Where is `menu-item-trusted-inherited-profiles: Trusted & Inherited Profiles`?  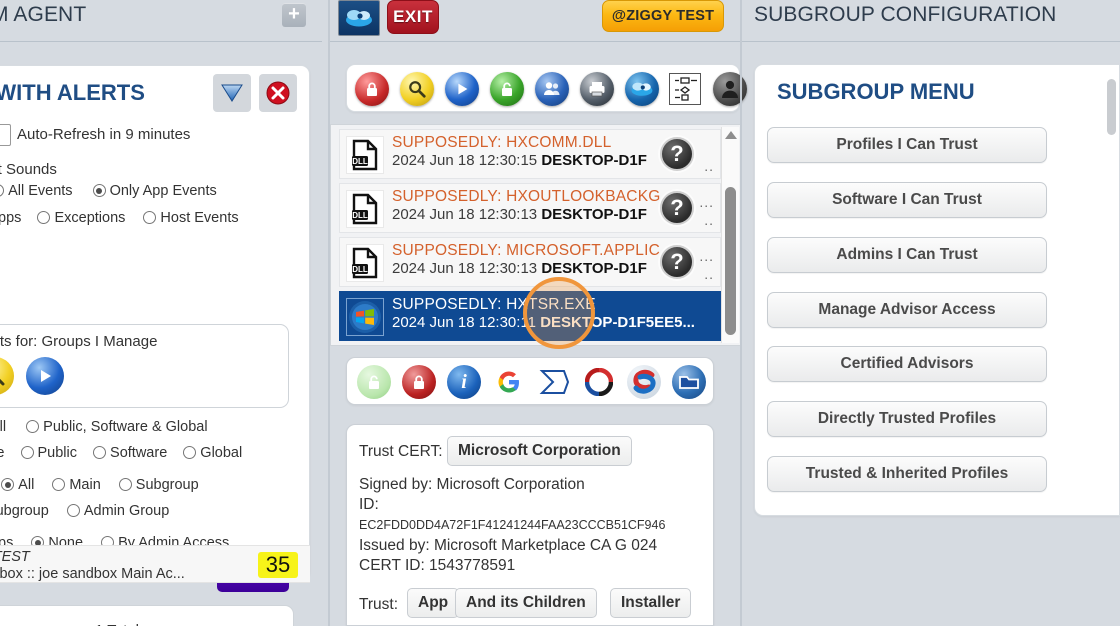 menu-item-trusted-inherited-profiles: Trusted & Inherited Profiles is located at coordinates (907, 474).